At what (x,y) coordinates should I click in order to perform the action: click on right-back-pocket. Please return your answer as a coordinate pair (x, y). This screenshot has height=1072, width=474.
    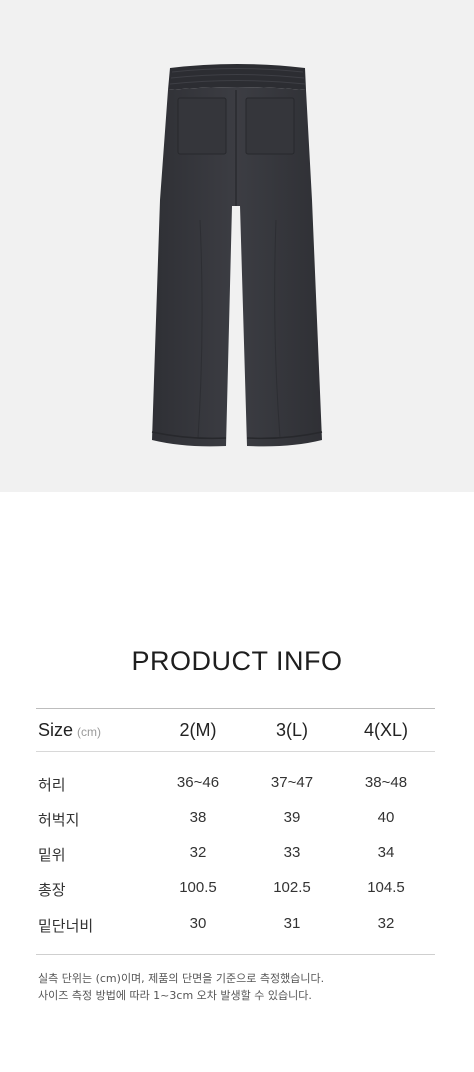
    Looking at the image, I should click on (270, 126).